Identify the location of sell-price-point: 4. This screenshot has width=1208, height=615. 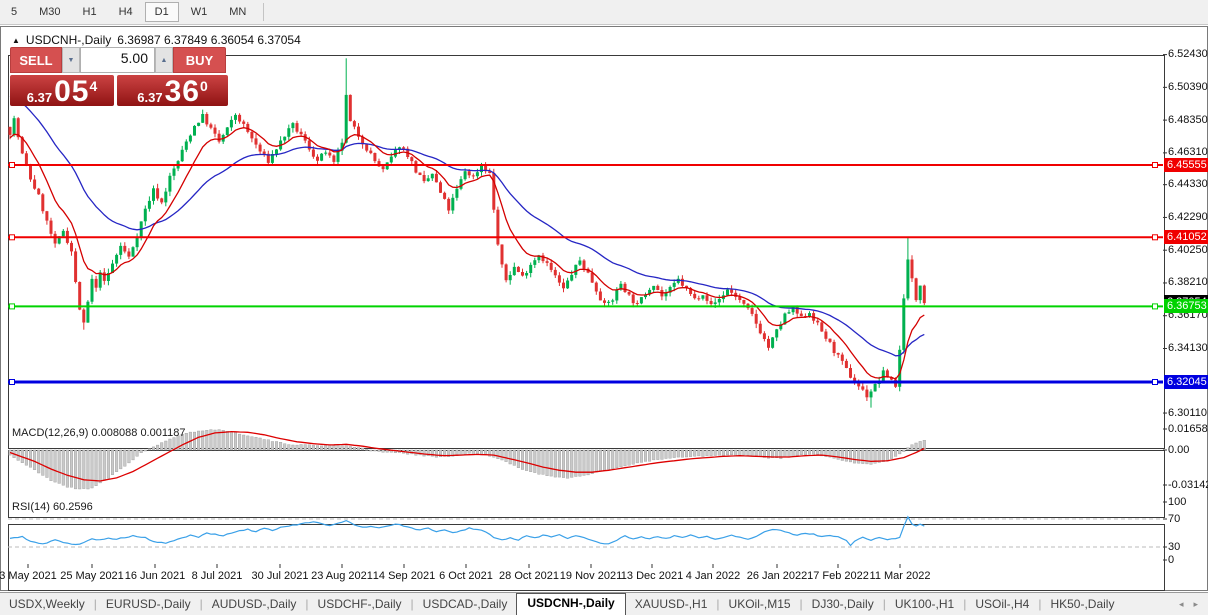
(93, 86).